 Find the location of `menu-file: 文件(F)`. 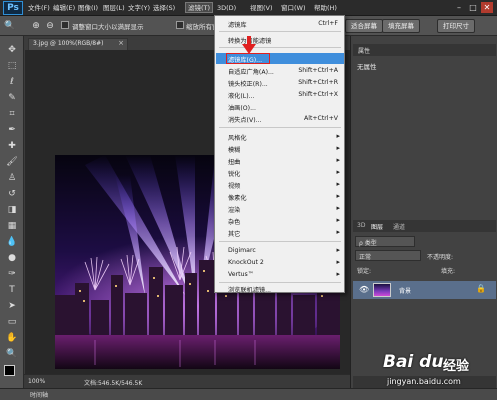

menu-file: 文件(F) is located at coordinates (39, 8).